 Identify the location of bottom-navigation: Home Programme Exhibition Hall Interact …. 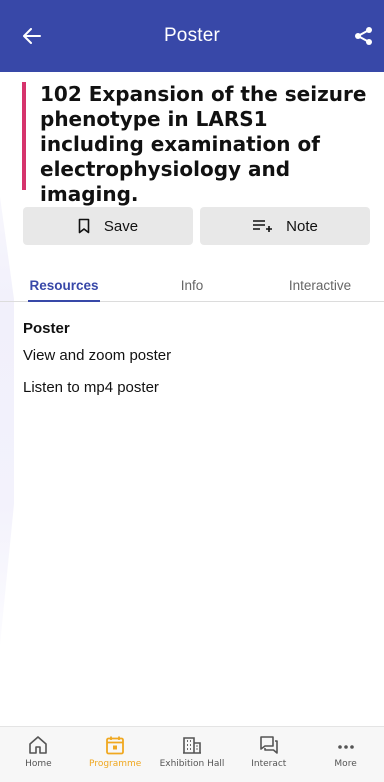
(192, 754).